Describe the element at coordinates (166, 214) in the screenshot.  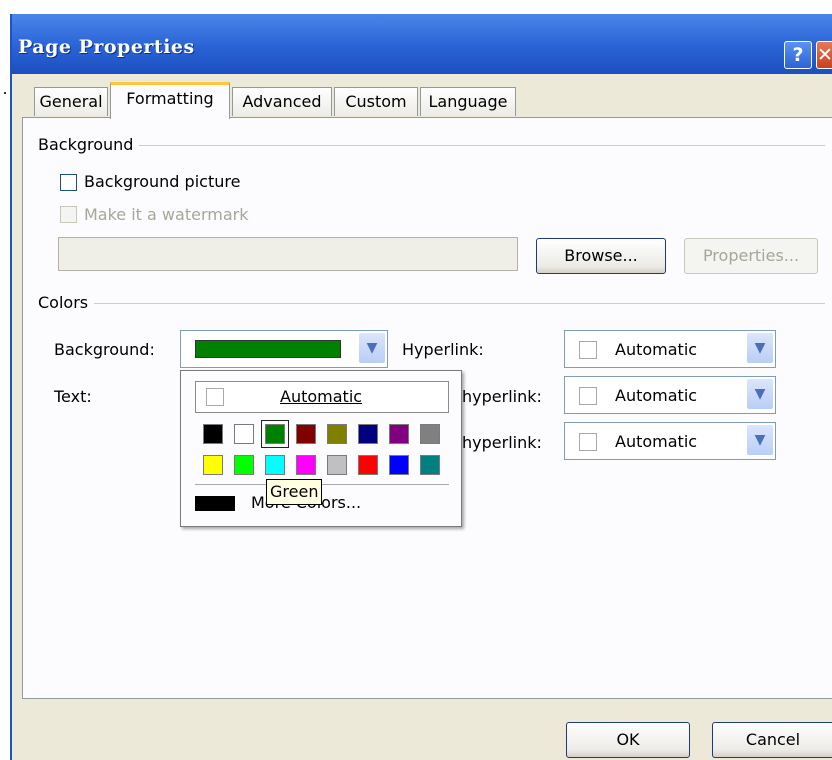
I see `watermark-label: Make it a watermark` at that location.